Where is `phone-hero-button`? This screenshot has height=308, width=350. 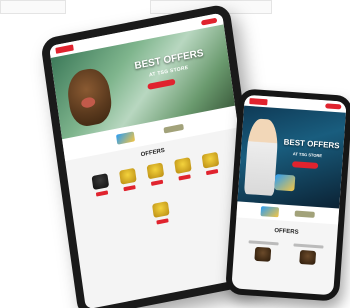 phone-hero-button is located at coordinates (305, 165).